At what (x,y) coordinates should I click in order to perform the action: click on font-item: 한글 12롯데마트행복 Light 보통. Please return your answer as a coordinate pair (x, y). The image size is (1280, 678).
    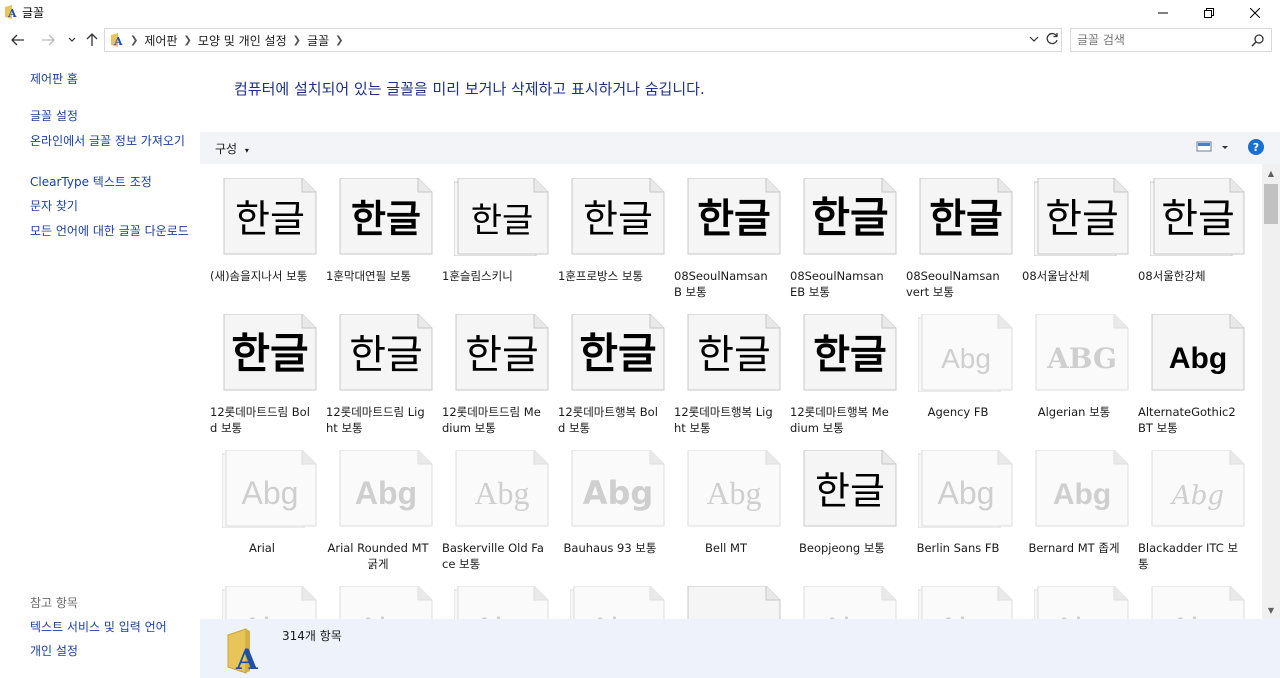
    Looking at the image, I should click on (726, 368).